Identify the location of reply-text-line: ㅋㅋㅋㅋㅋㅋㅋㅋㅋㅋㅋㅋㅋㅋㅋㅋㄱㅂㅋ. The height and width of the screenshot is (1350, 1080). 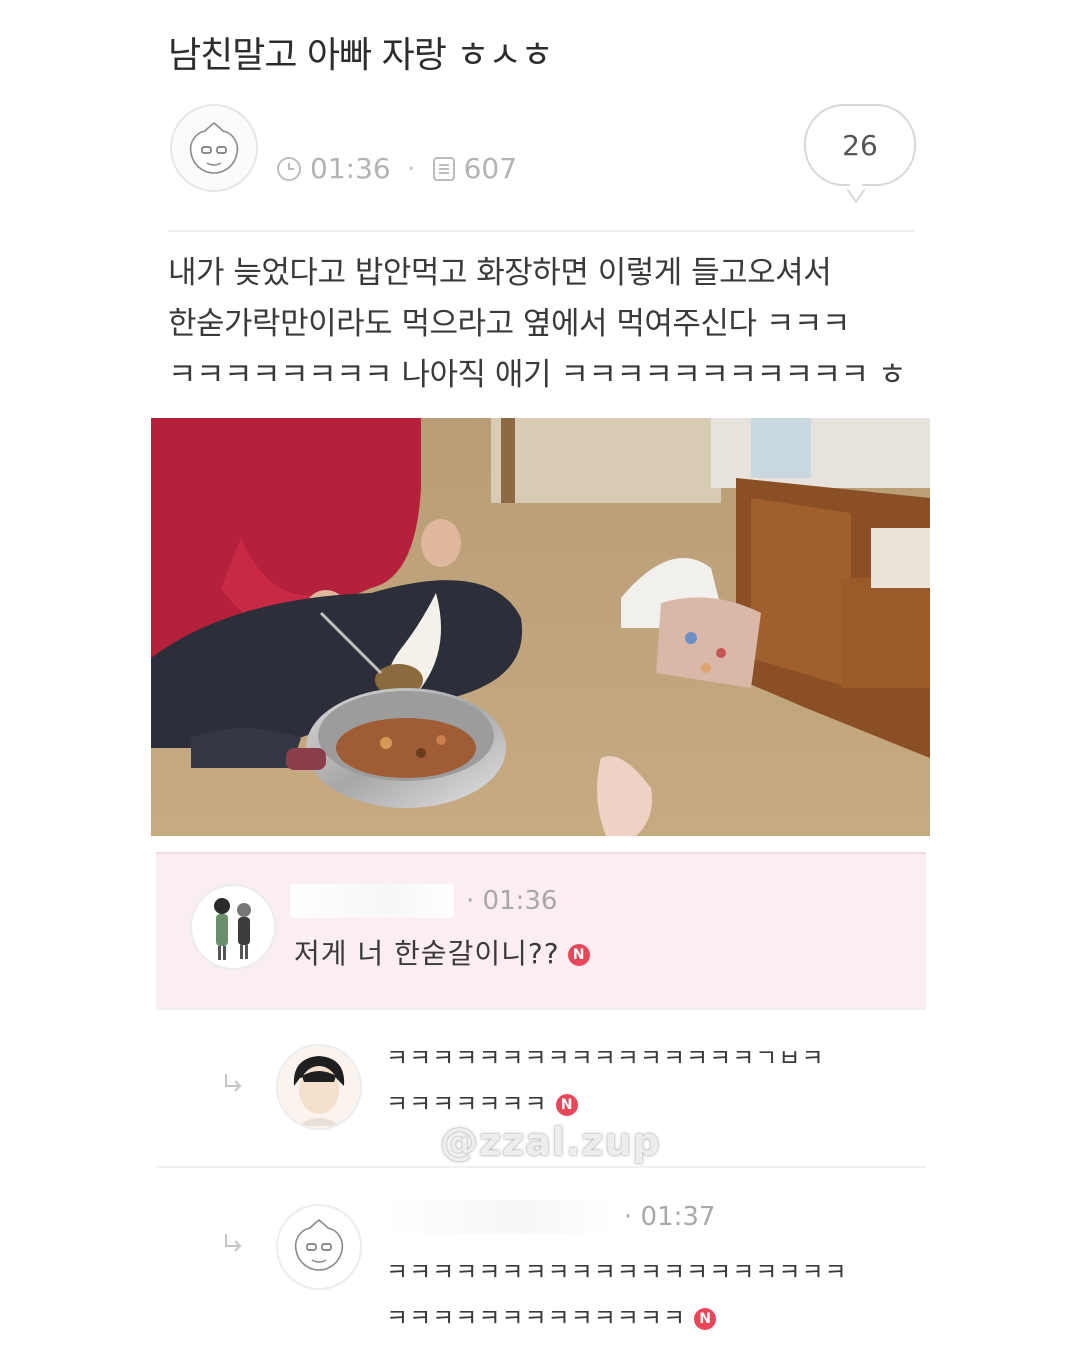
(605, 1058).